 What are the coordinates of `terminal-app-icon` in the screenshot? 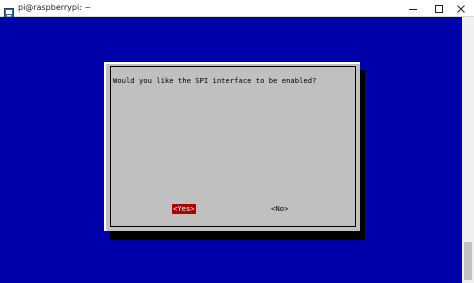 It's located at (9, 10).